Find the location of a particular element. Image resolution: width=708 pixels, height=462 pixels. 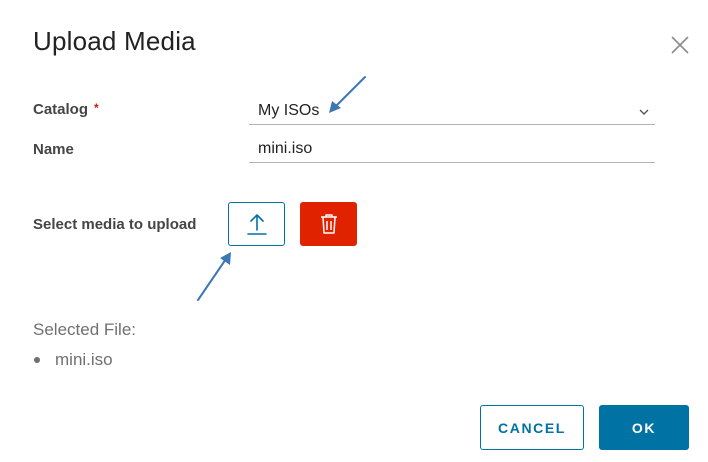

trash-icon is located at coordinates (328, 224).